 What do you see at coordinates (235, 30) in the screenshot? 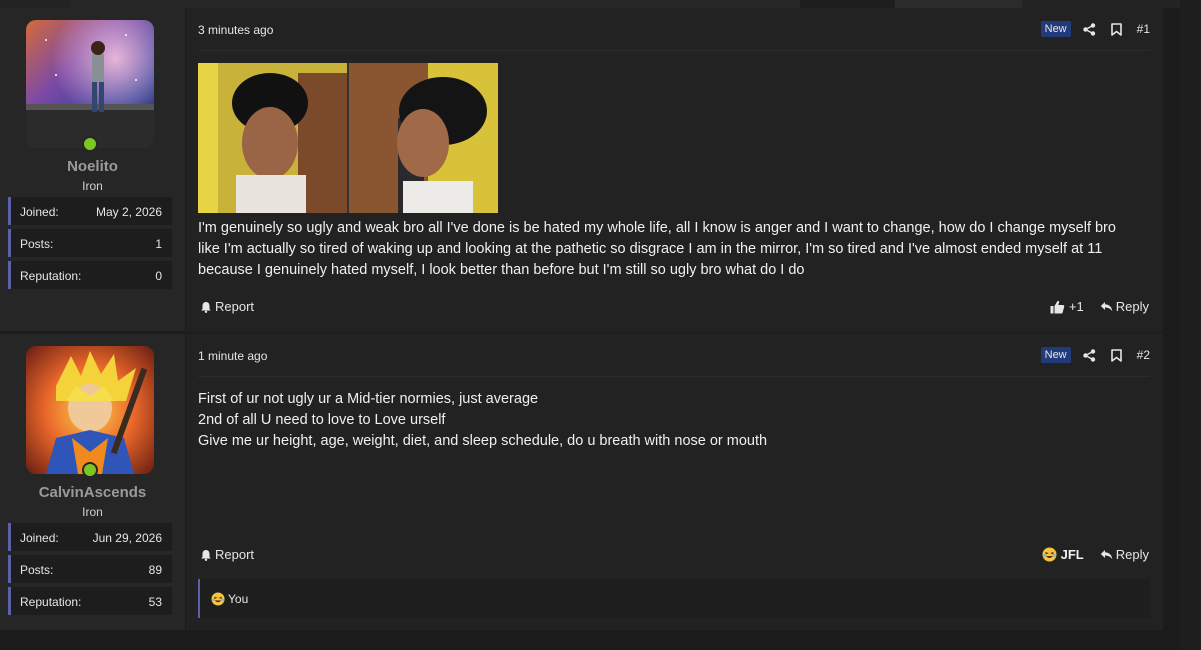
I see `post-time: 3 minutes ago` at bounding box center [235, 30].